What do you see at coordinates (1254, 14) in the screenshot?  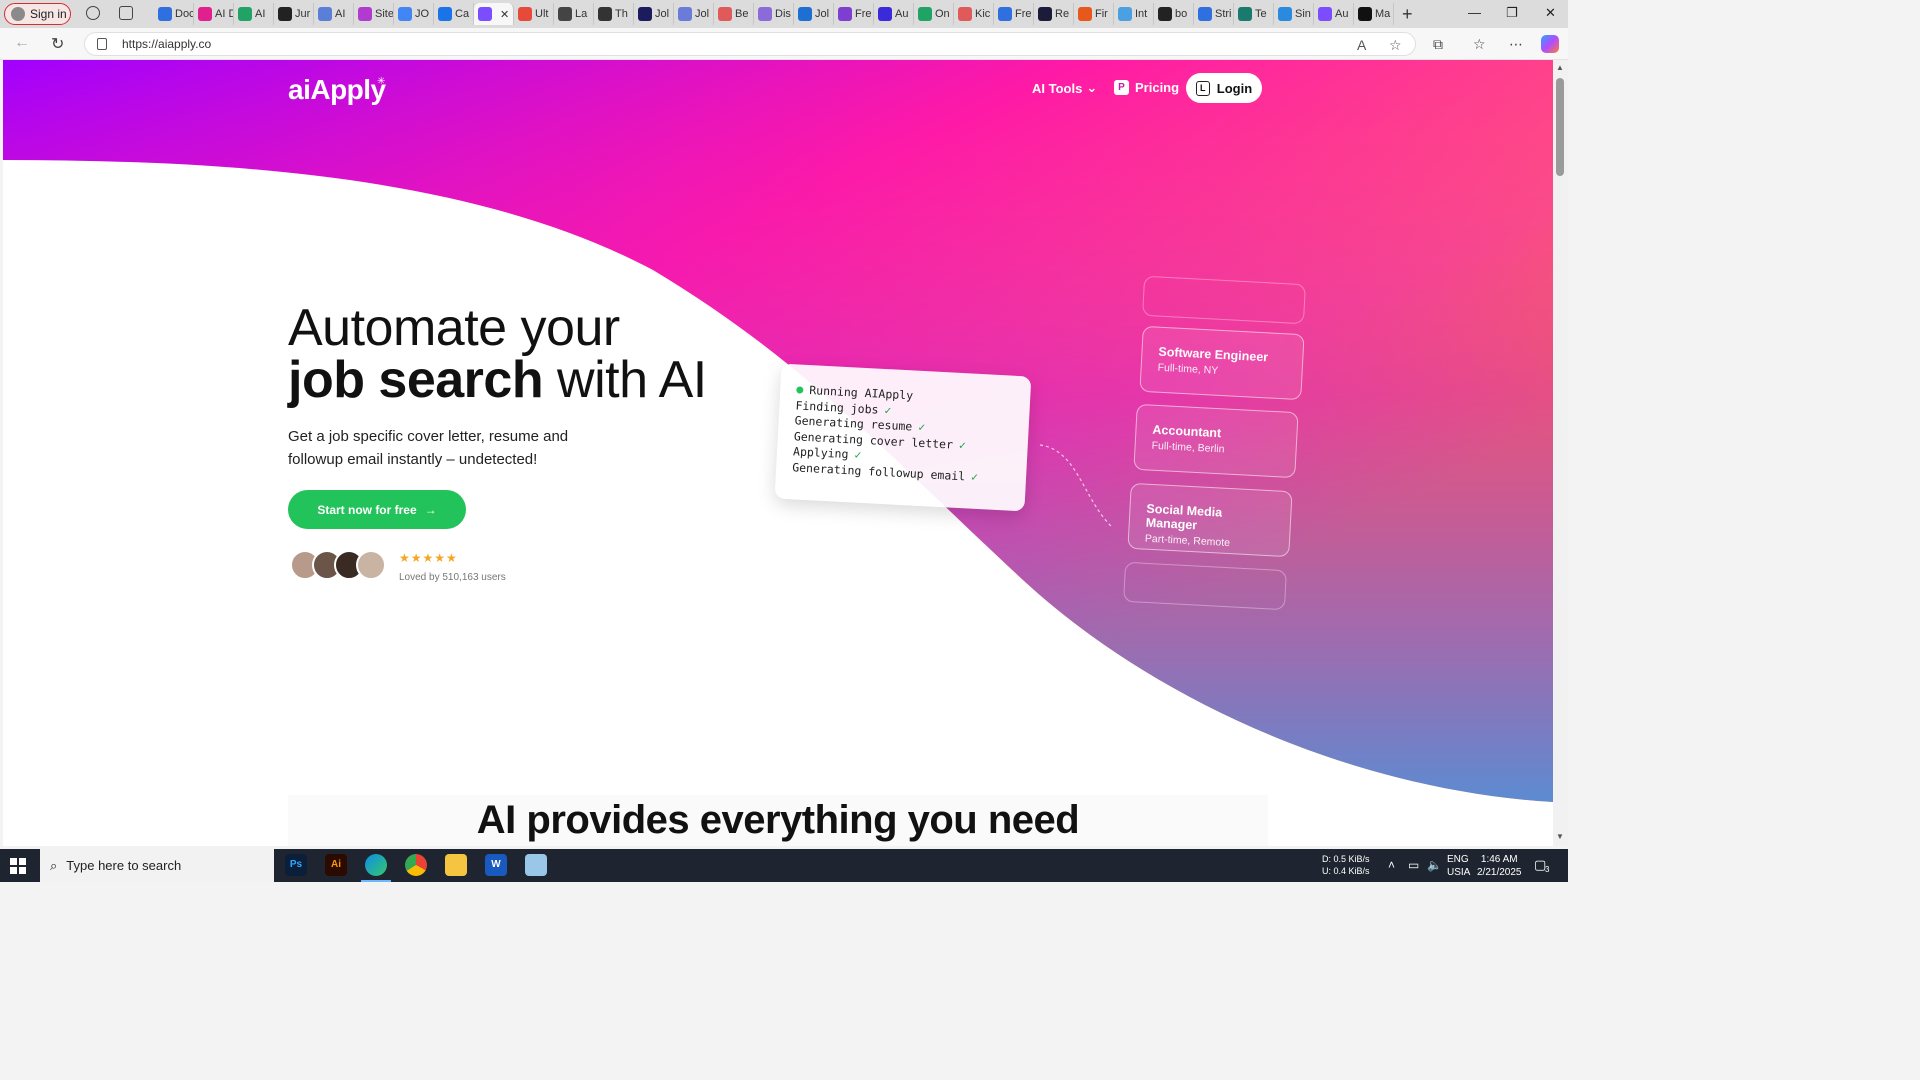 I see `browser-tab: Te` at bounding box center [1254, 14].